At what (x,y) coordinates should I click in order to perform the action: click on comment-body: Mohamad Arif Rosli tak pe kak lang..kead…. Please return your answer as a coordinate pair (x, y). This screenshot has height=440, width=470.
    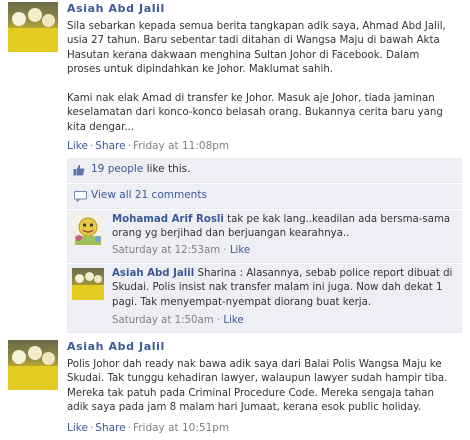
    Looking at the image, I should click on (284, 227).